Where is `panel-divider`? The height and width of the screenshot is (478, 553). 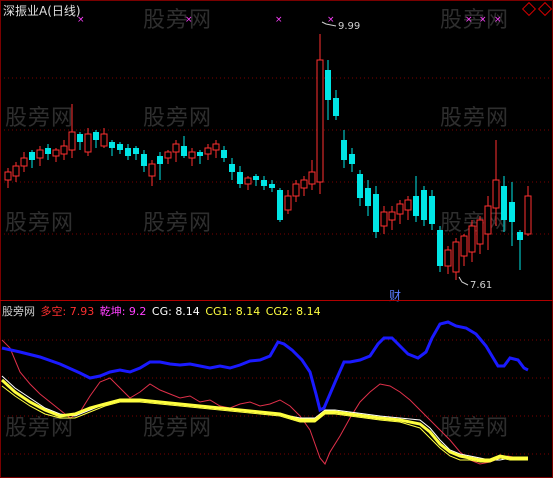 panel-divider is located at coordinates (276, 300).